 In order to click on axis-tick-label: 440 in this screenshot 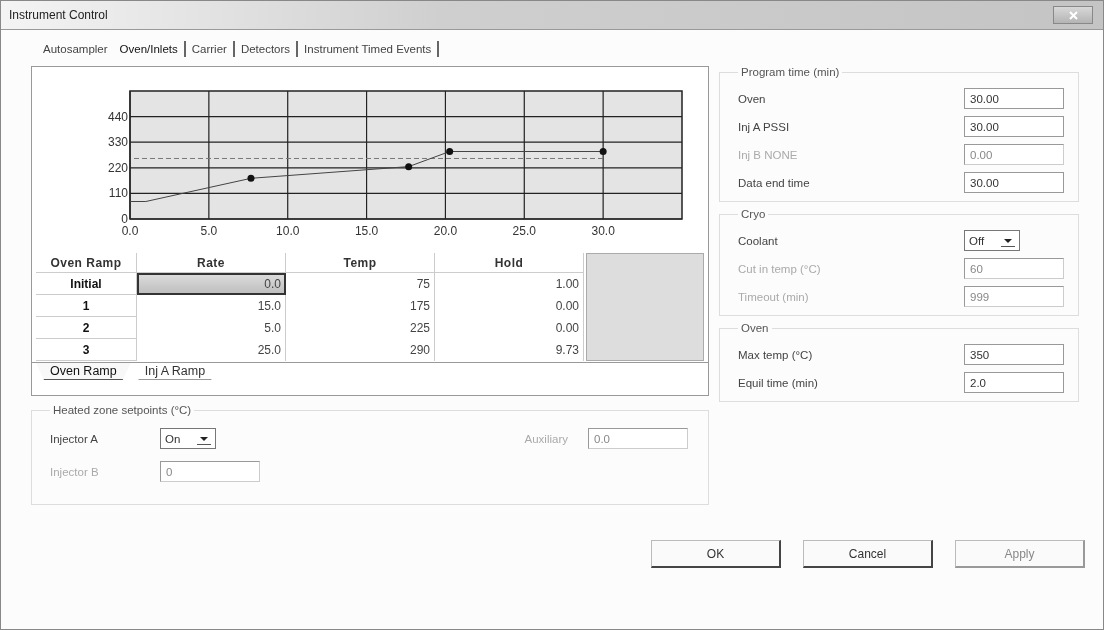, I will do `click(117, 116)`.